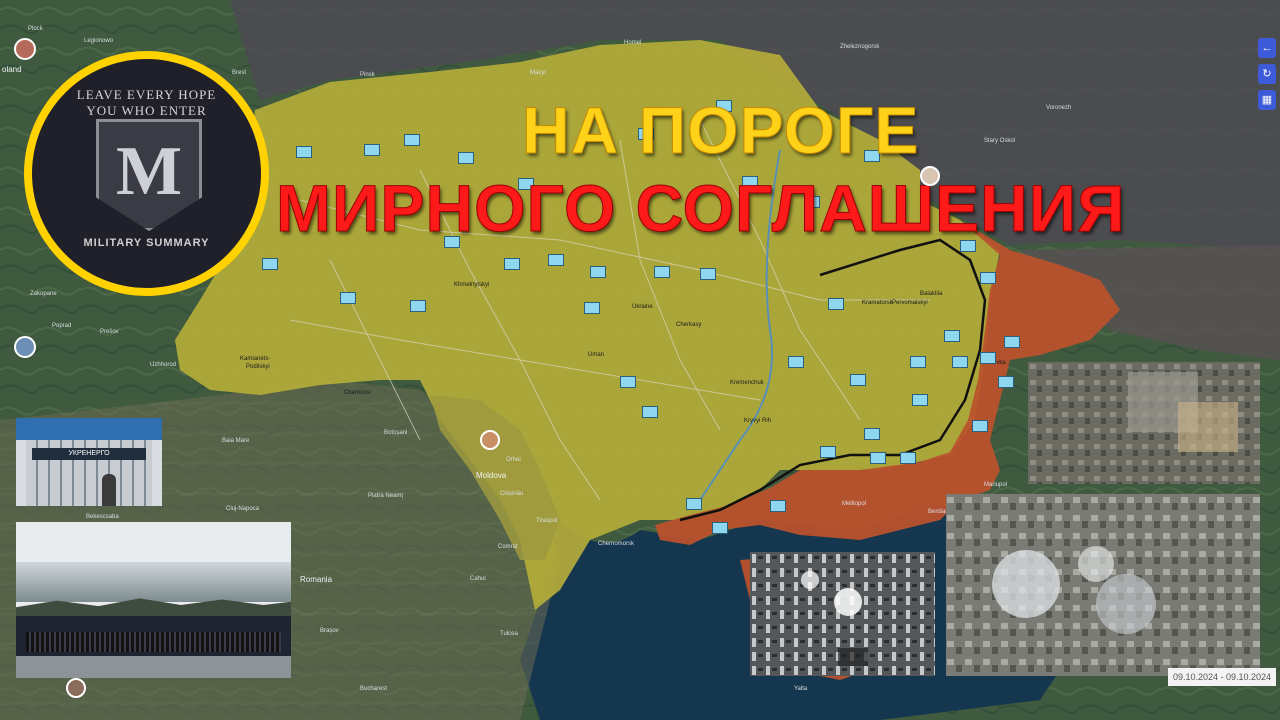 The width and height of the screenshot is (1280, 720). Describe the element at coordinates (395, 433) in the screenshot. I see `svg-text: Botoșani` at that location.